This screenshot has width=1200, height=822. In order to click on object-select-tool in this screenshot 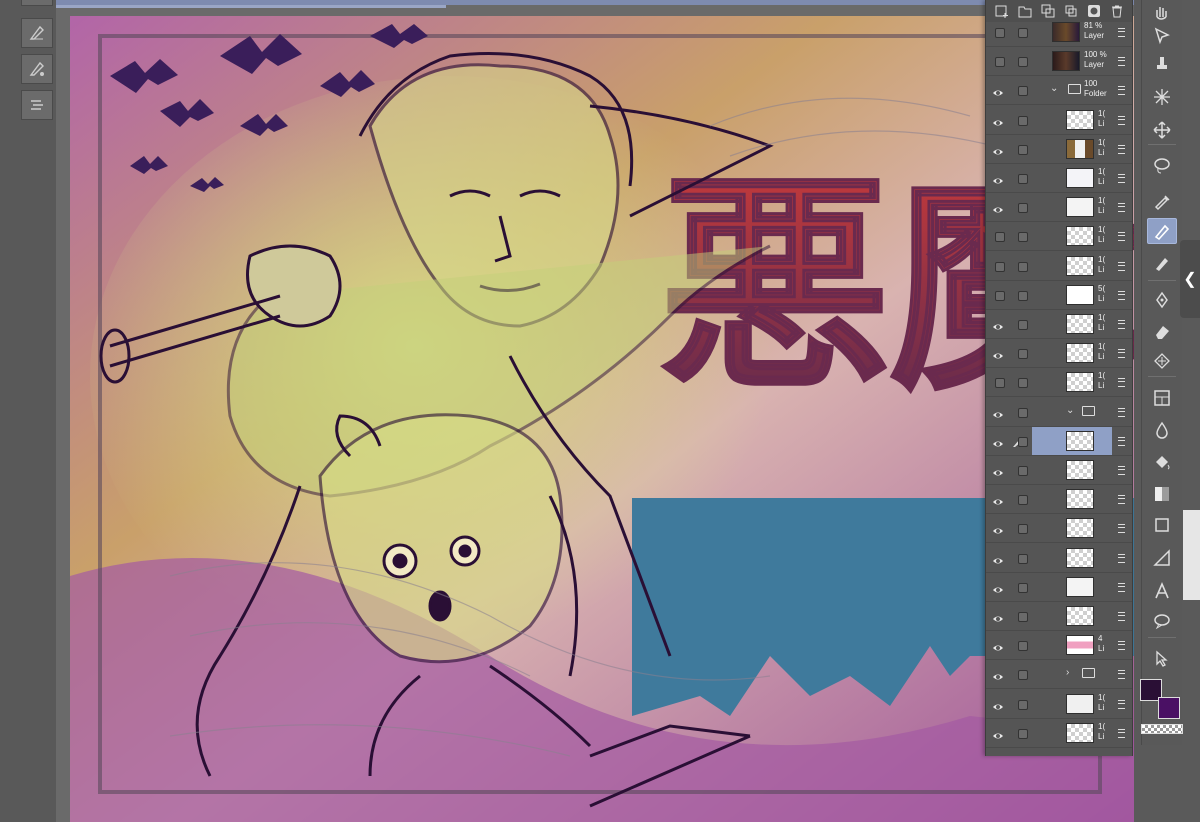, I will do `click(1162, 35)`.